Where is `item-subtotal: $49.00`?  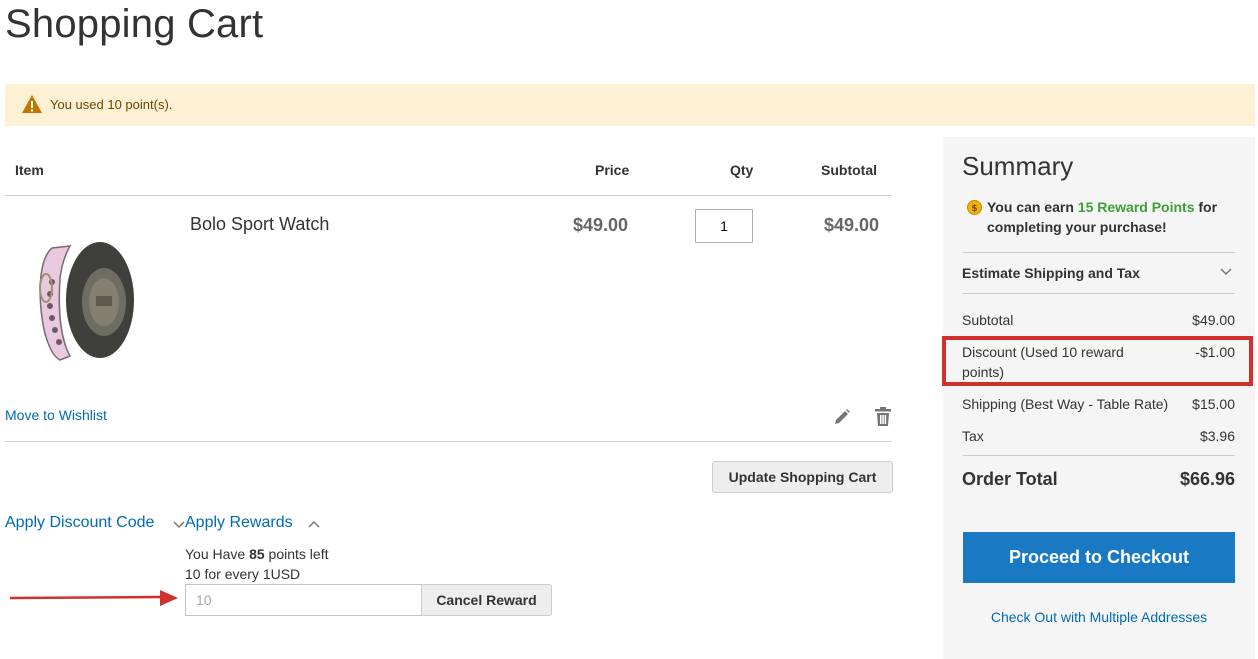 item-subtotal: $49.00 is located at coordinates (852, 225).